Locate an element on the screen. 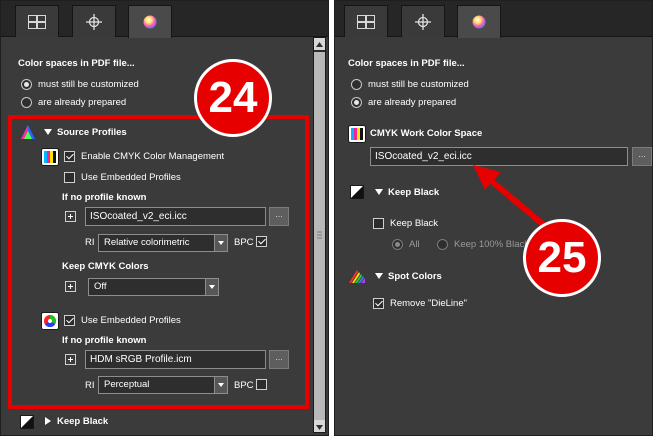 This screenshot has width=653, height=436. vertical-scrollbar is located at coordinates (319, 235).